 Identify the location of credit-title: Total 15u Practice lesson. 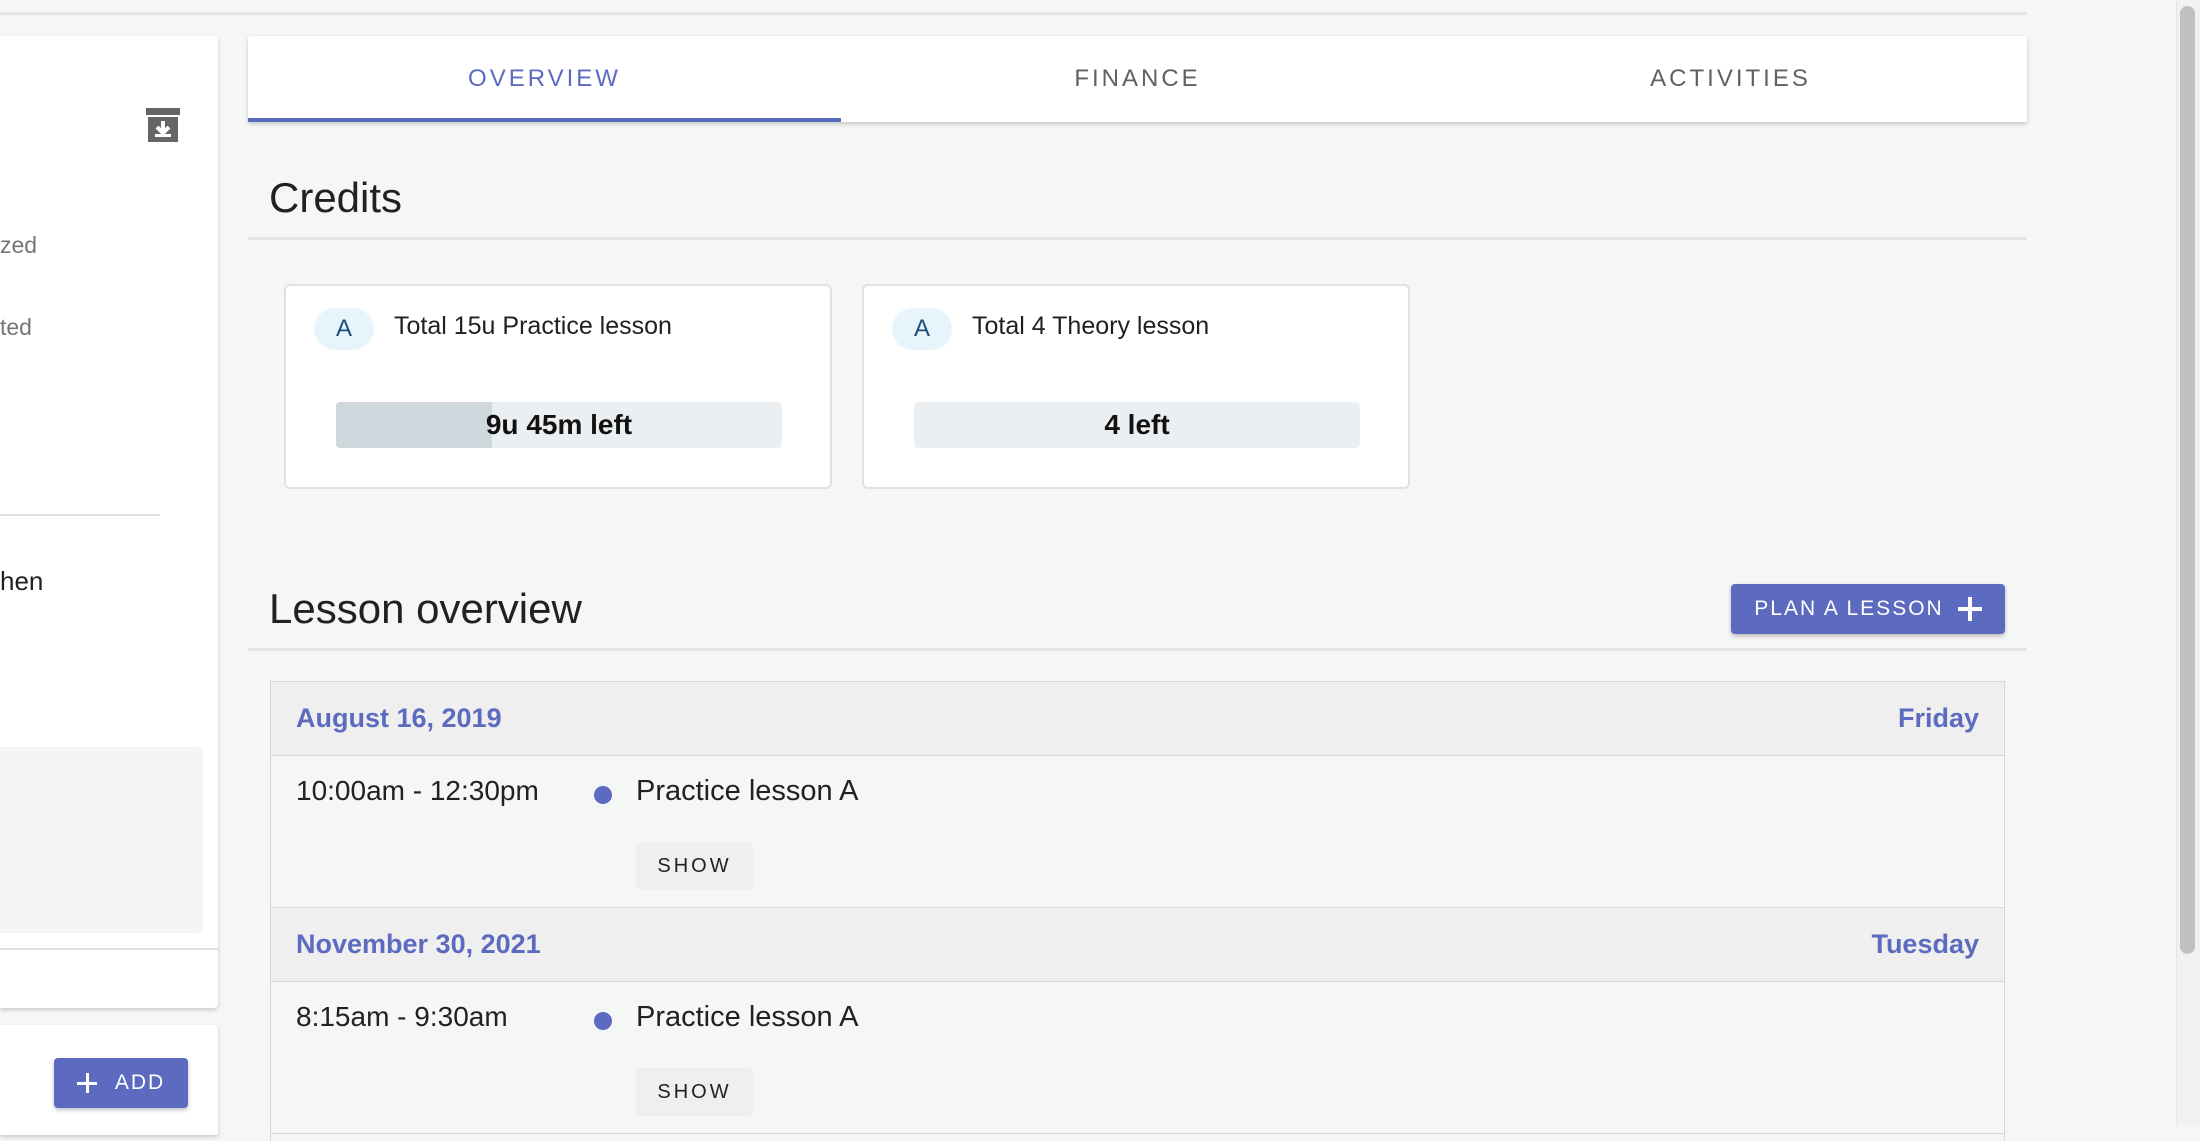
(533, 326).